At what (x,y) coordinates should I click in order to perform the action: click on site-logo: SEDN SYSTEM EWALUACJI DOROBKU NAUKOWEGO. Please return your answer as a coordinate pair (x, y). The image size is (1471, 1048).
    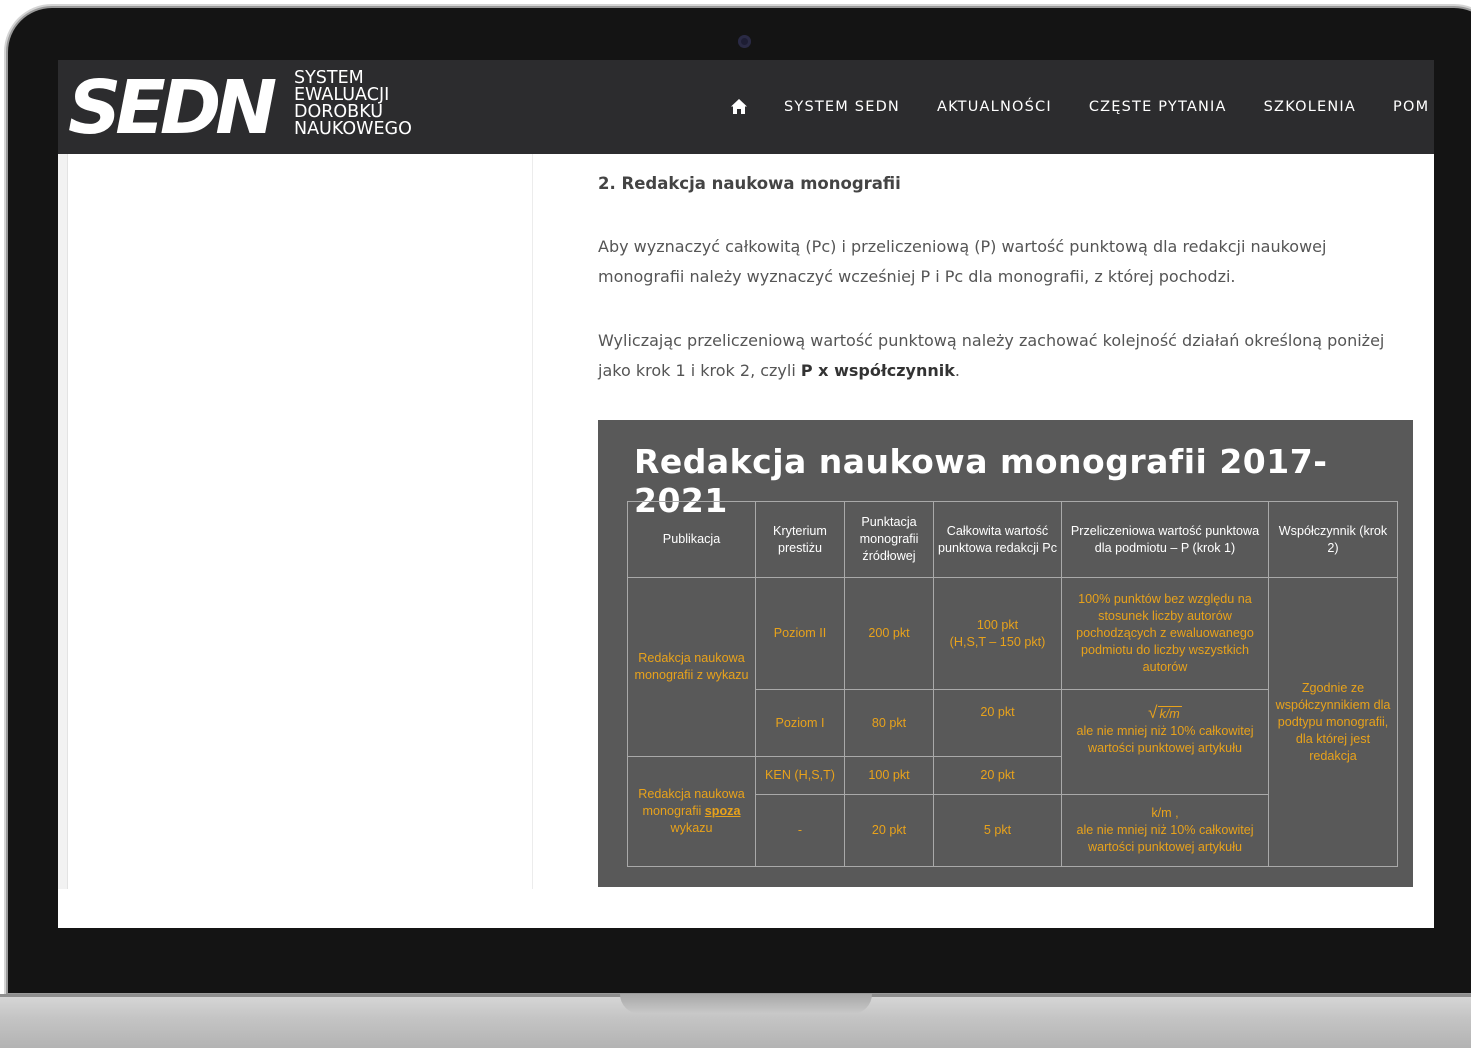
    Looking at the image, I should click on (243, 108).